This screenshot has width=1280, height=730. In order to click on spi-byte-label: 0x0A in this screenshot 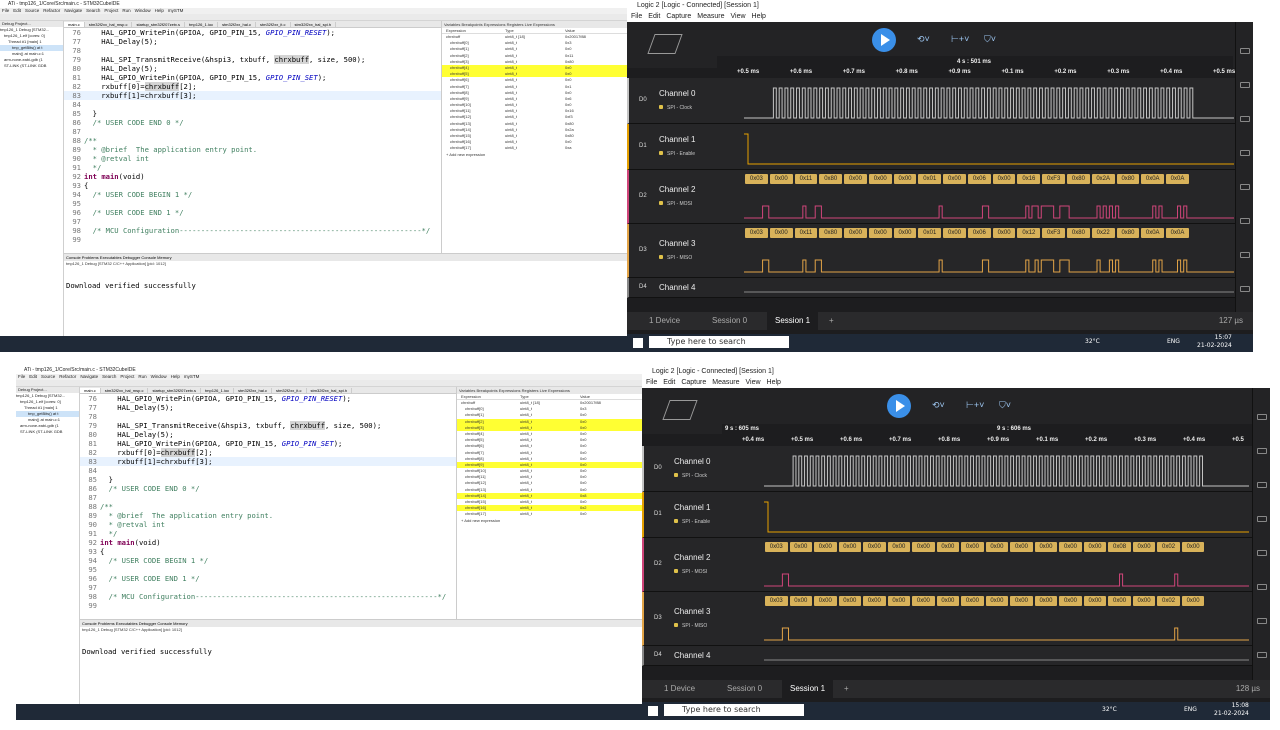, I will do `click(1153, 233)`.